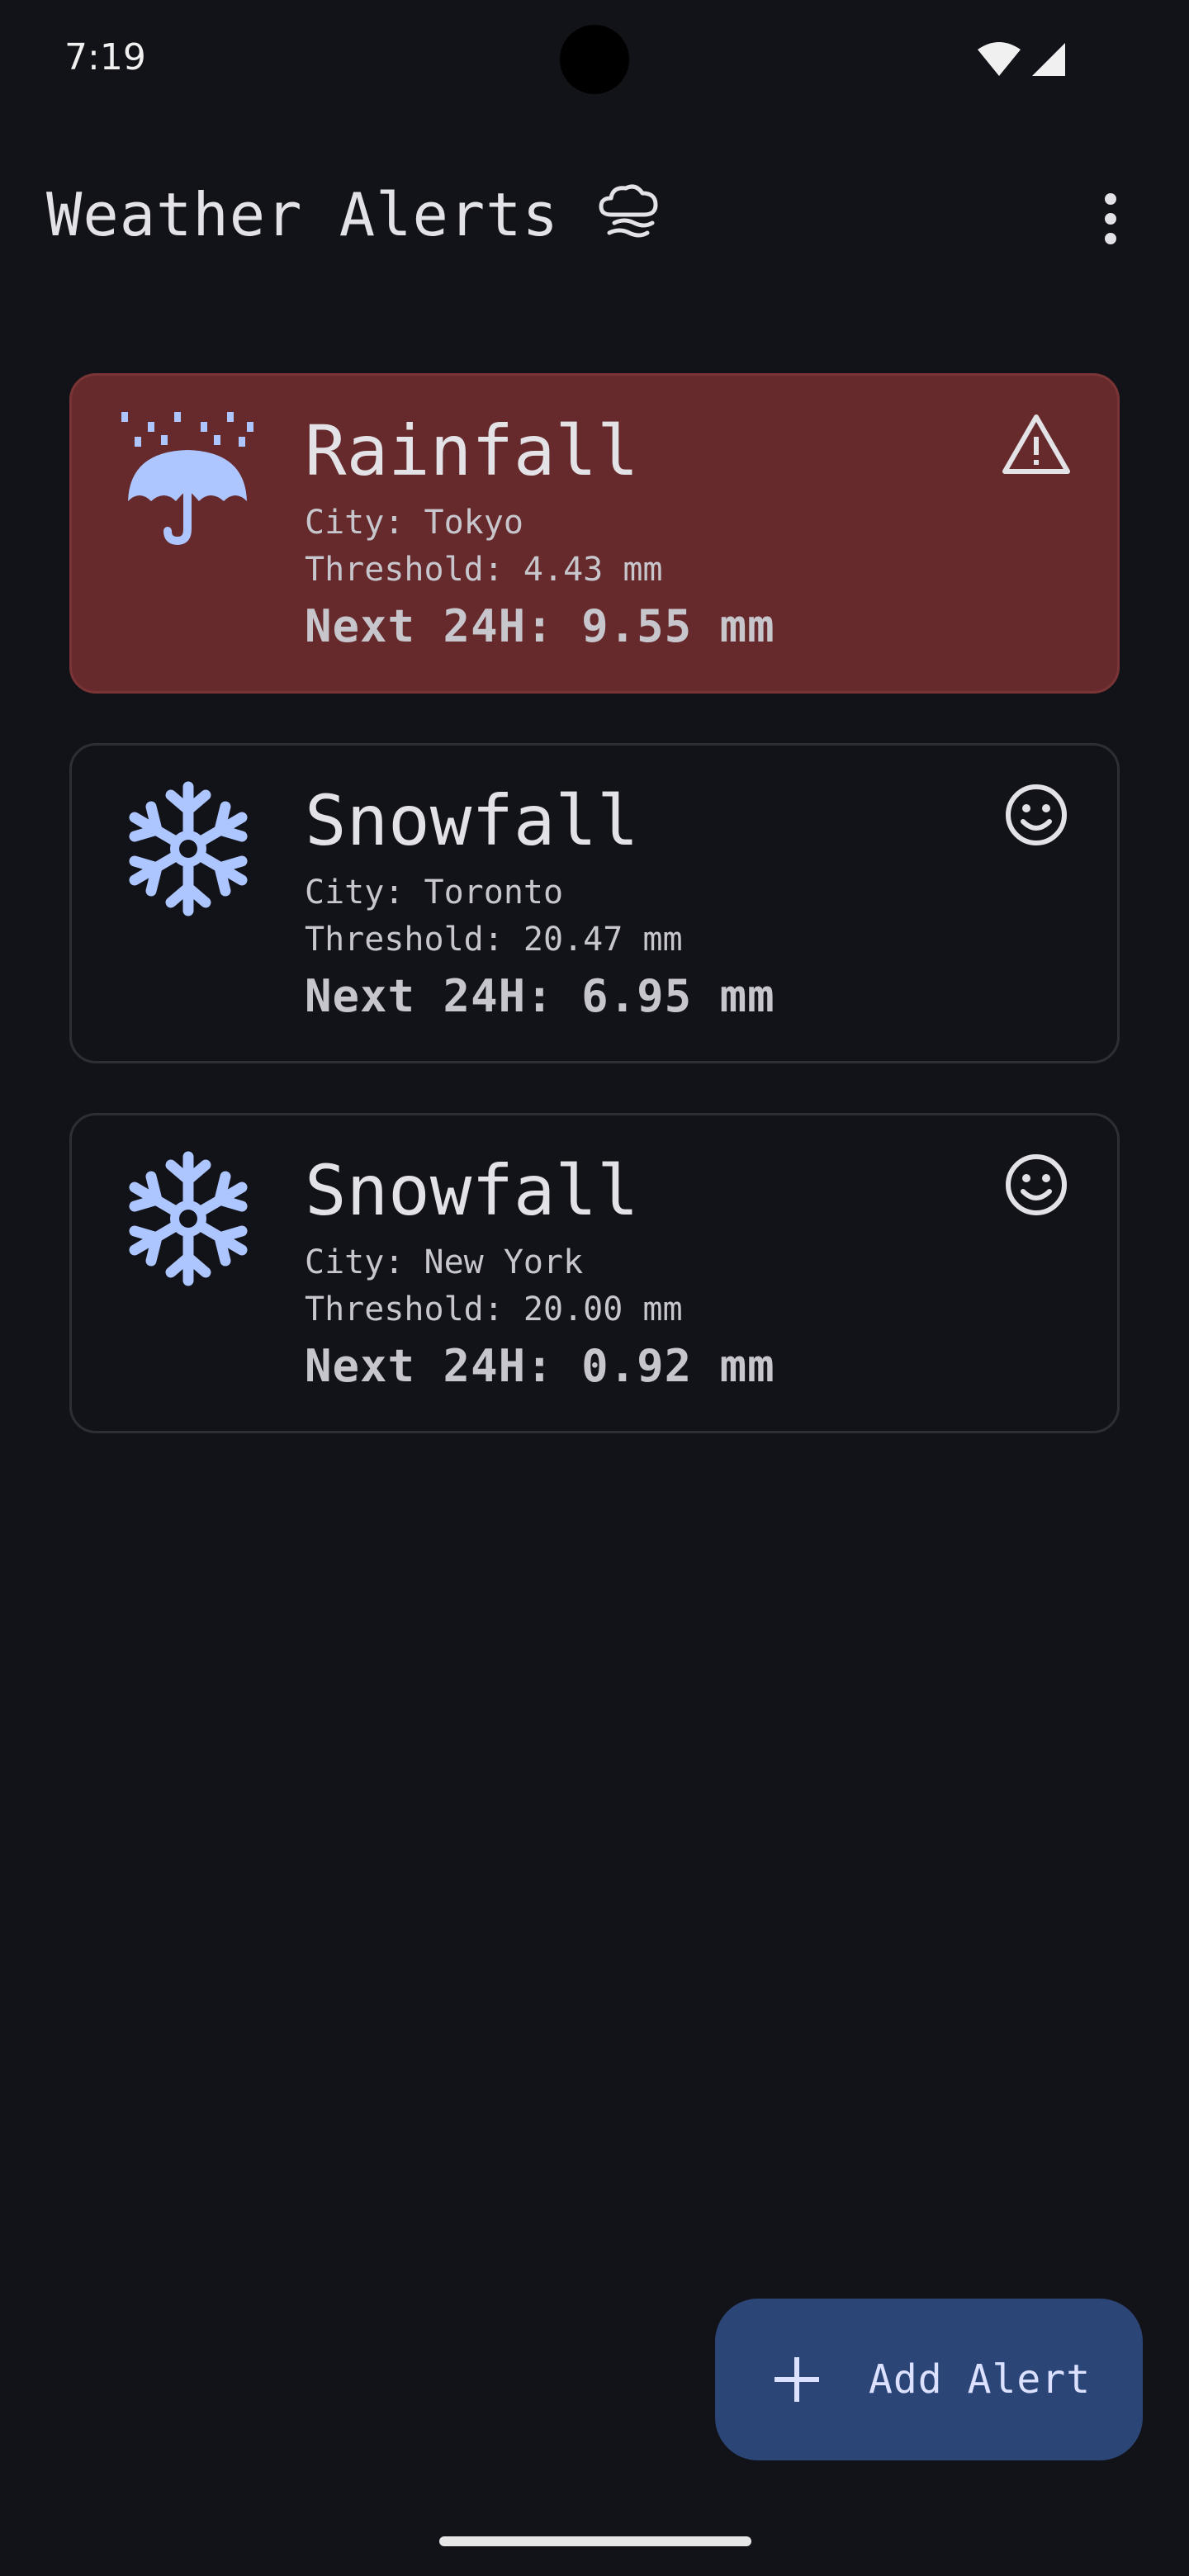 Image resolution: width=1189 pixels, height=2576 pixels. I want to click on status-bar: 7:19, so click(594, 58).